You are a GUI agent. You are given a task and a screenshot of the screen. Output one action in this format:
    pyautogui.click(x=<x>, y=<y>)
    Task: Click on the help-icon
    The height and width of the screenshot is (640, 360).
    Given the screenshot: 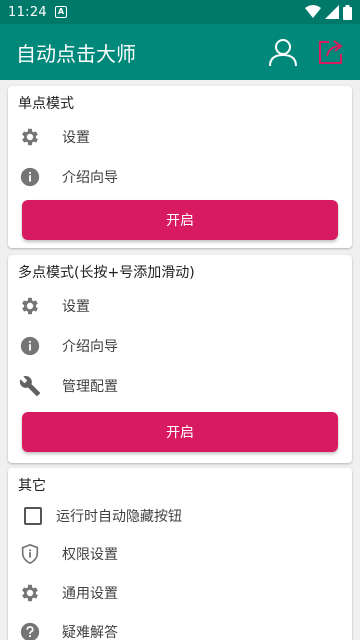 What is the action you would take?
    pyautogui.click(x=30, y=630)
    